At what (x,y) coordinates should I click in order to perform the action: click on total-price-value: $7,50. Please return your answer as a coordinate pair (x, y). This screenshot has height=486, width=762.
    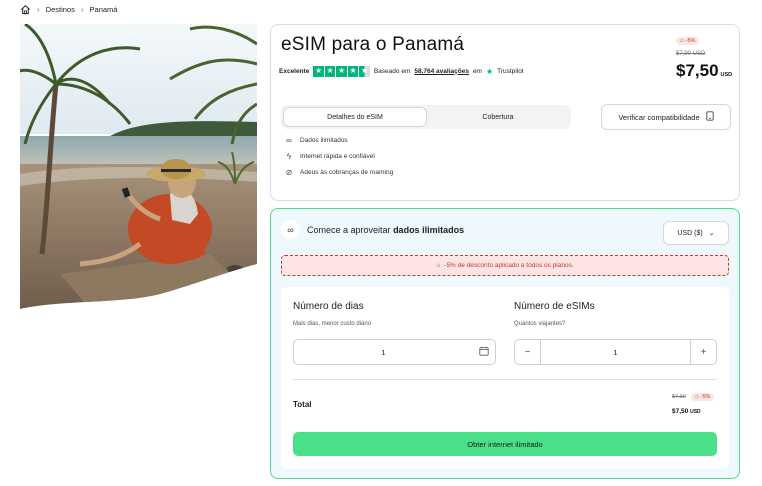
    Looking at the image, I should click on (680, 411).